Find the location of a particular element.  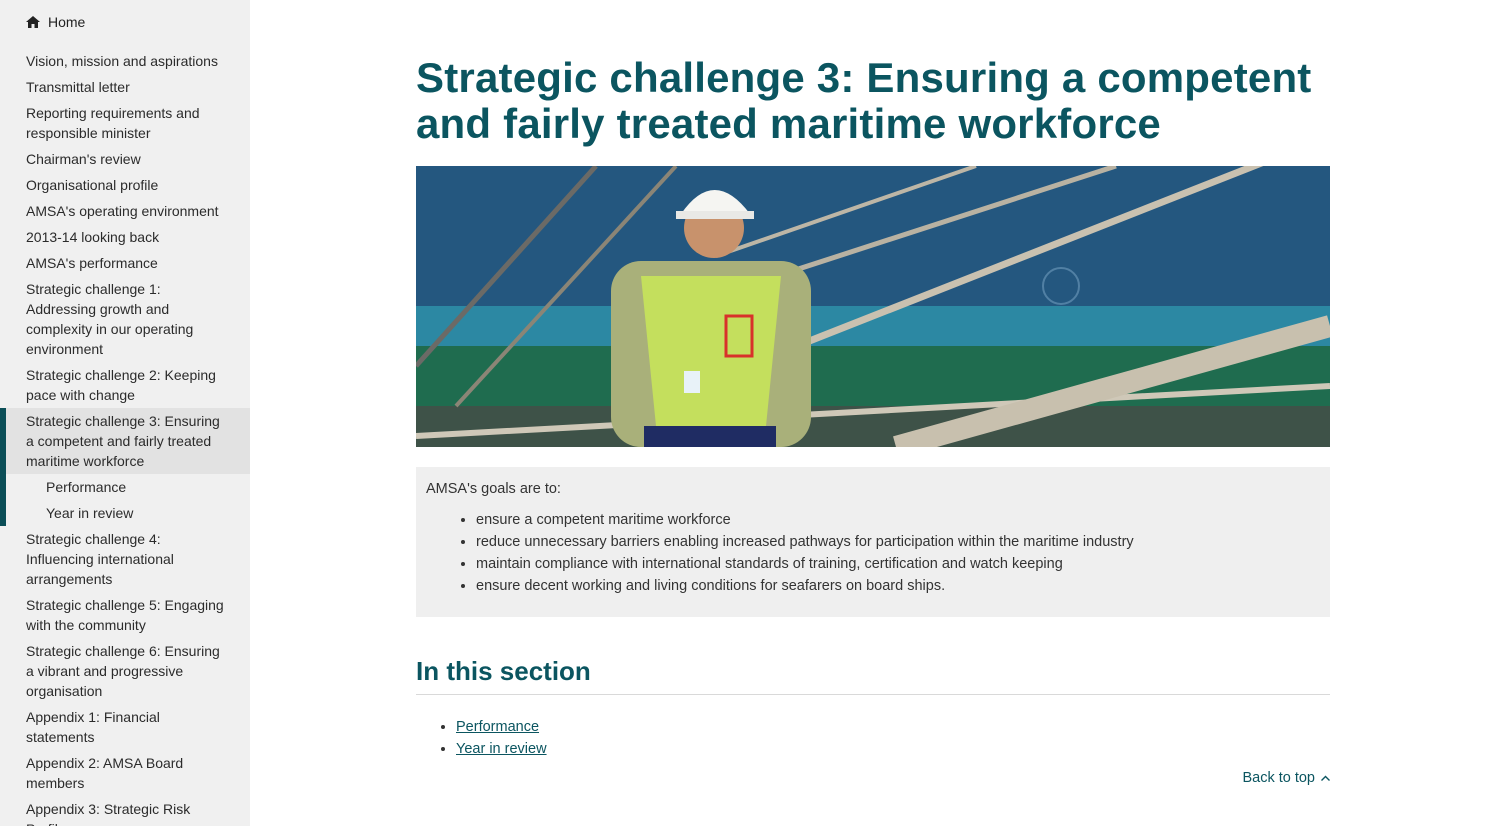

home-icon is located at coordinates (33, 22).